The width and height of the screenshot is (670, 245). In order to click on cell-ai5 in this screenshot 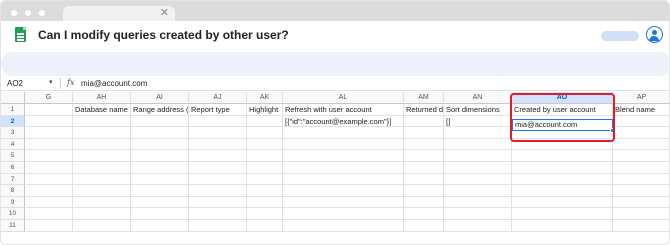, I will do `click(160, 156)`.